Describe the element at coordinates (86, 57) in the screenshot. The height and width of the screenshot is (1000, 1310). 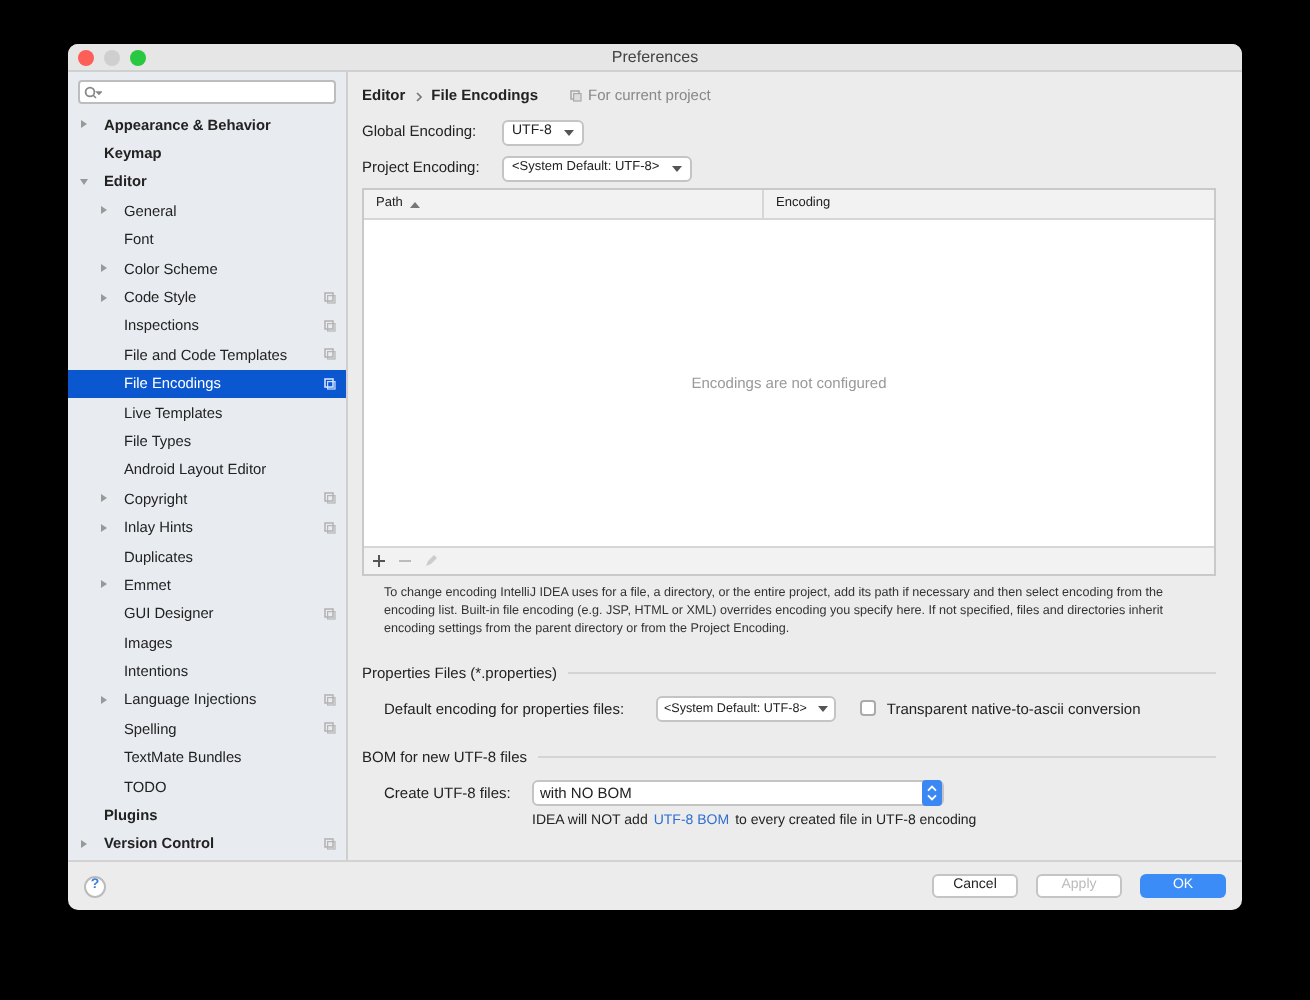
I see `close-button` at that location.